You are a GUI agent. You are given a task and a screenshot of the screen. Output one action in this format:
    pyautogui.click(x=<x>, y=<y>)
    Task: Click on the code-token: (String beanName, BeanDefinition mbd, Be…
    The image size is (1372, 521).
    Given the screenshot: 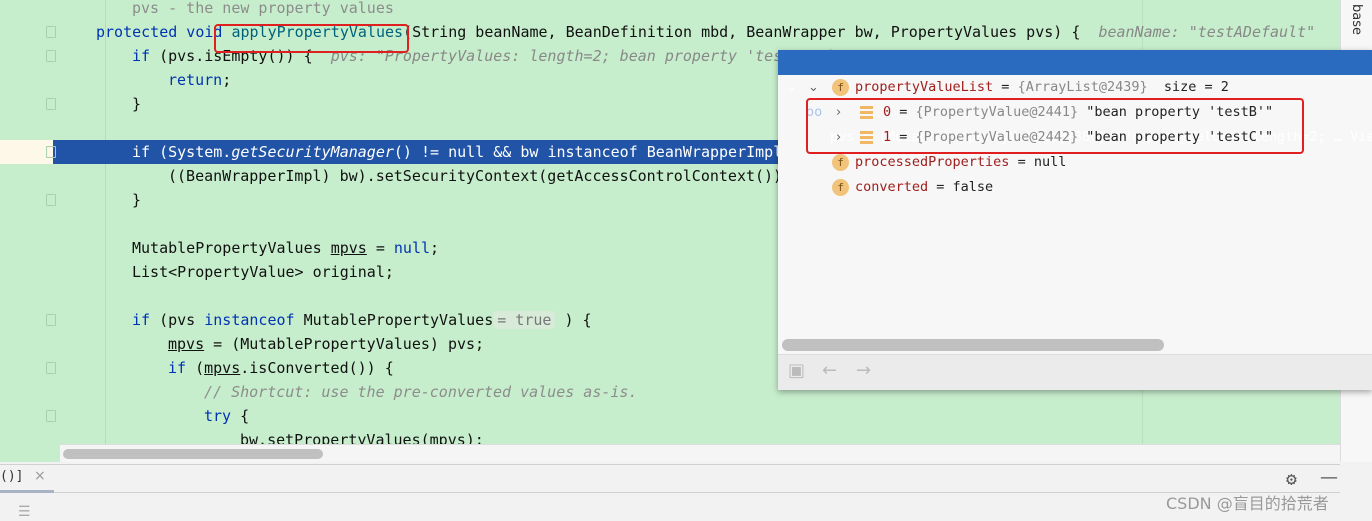 What is the action you would take?
    pyautogui.click(x=751, y=32)
    